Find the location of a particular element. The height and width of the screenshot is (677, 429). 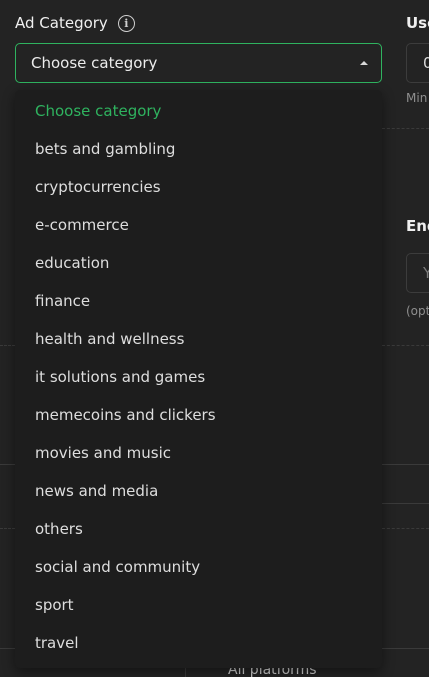

ad-category-label: Ad Category is located at coordinates (61, 23).